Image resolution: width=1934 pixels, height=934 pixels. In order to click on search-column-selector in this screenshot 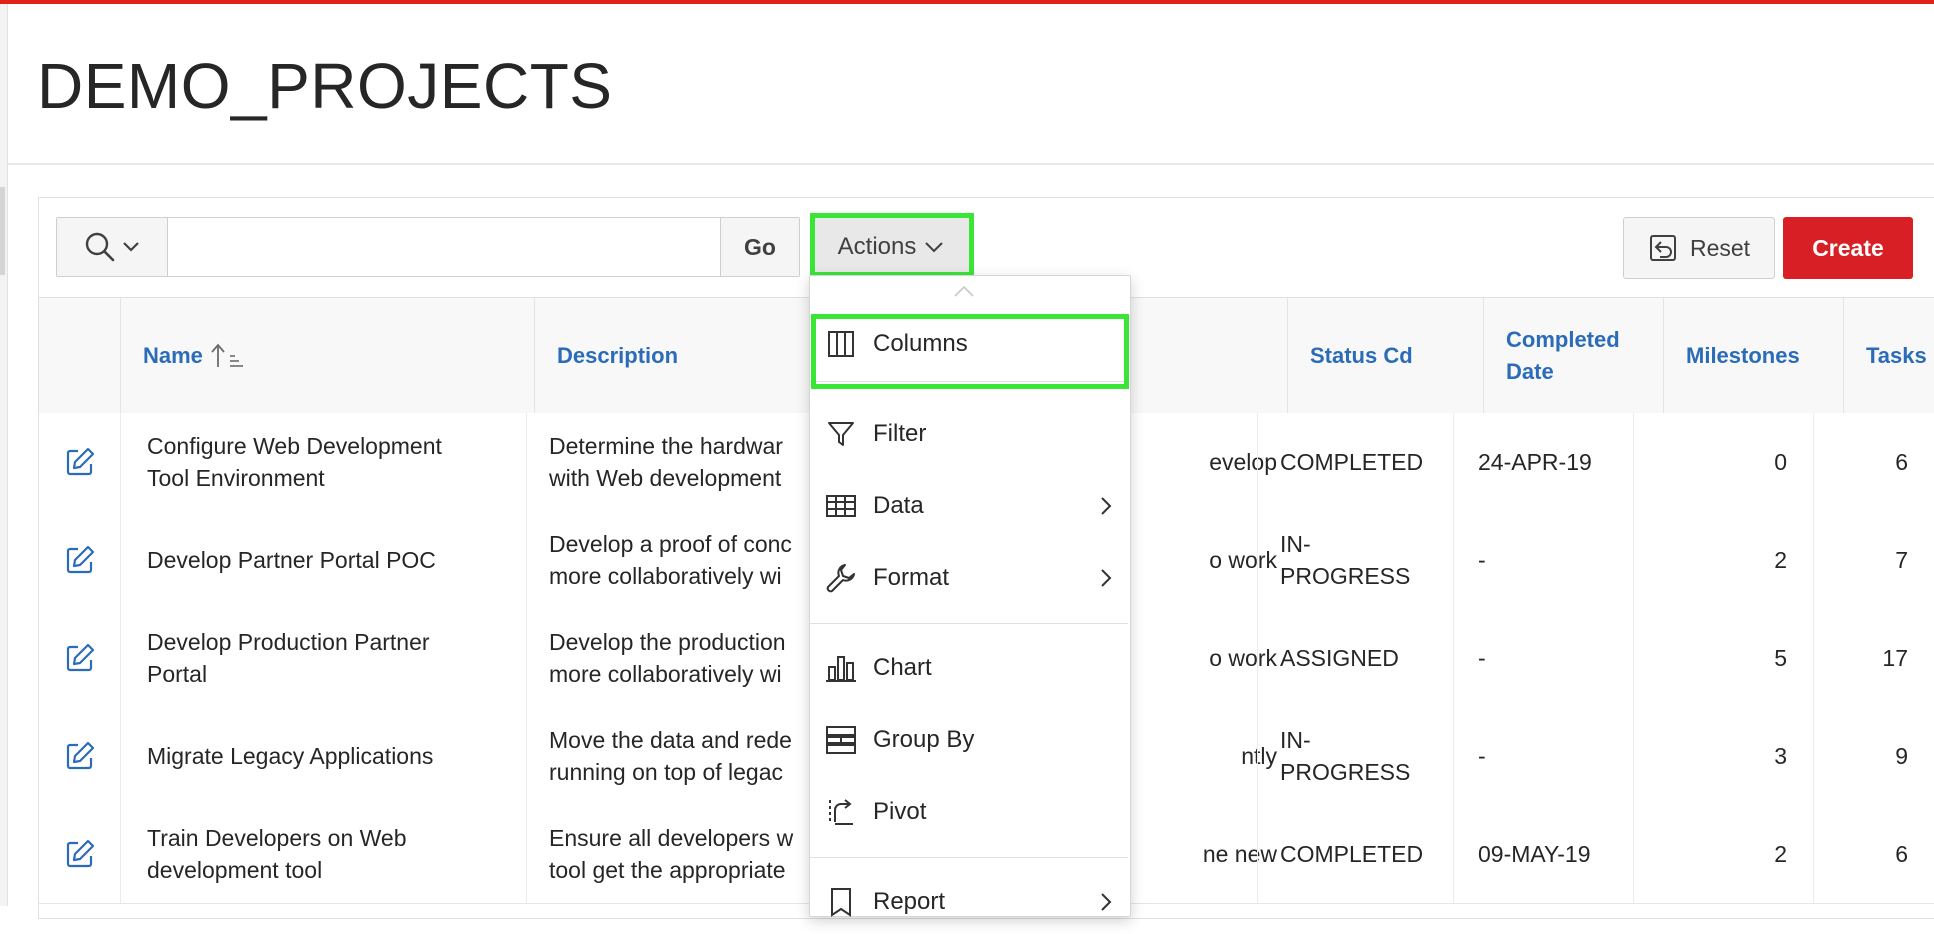, I will do `click(112, 247)`.